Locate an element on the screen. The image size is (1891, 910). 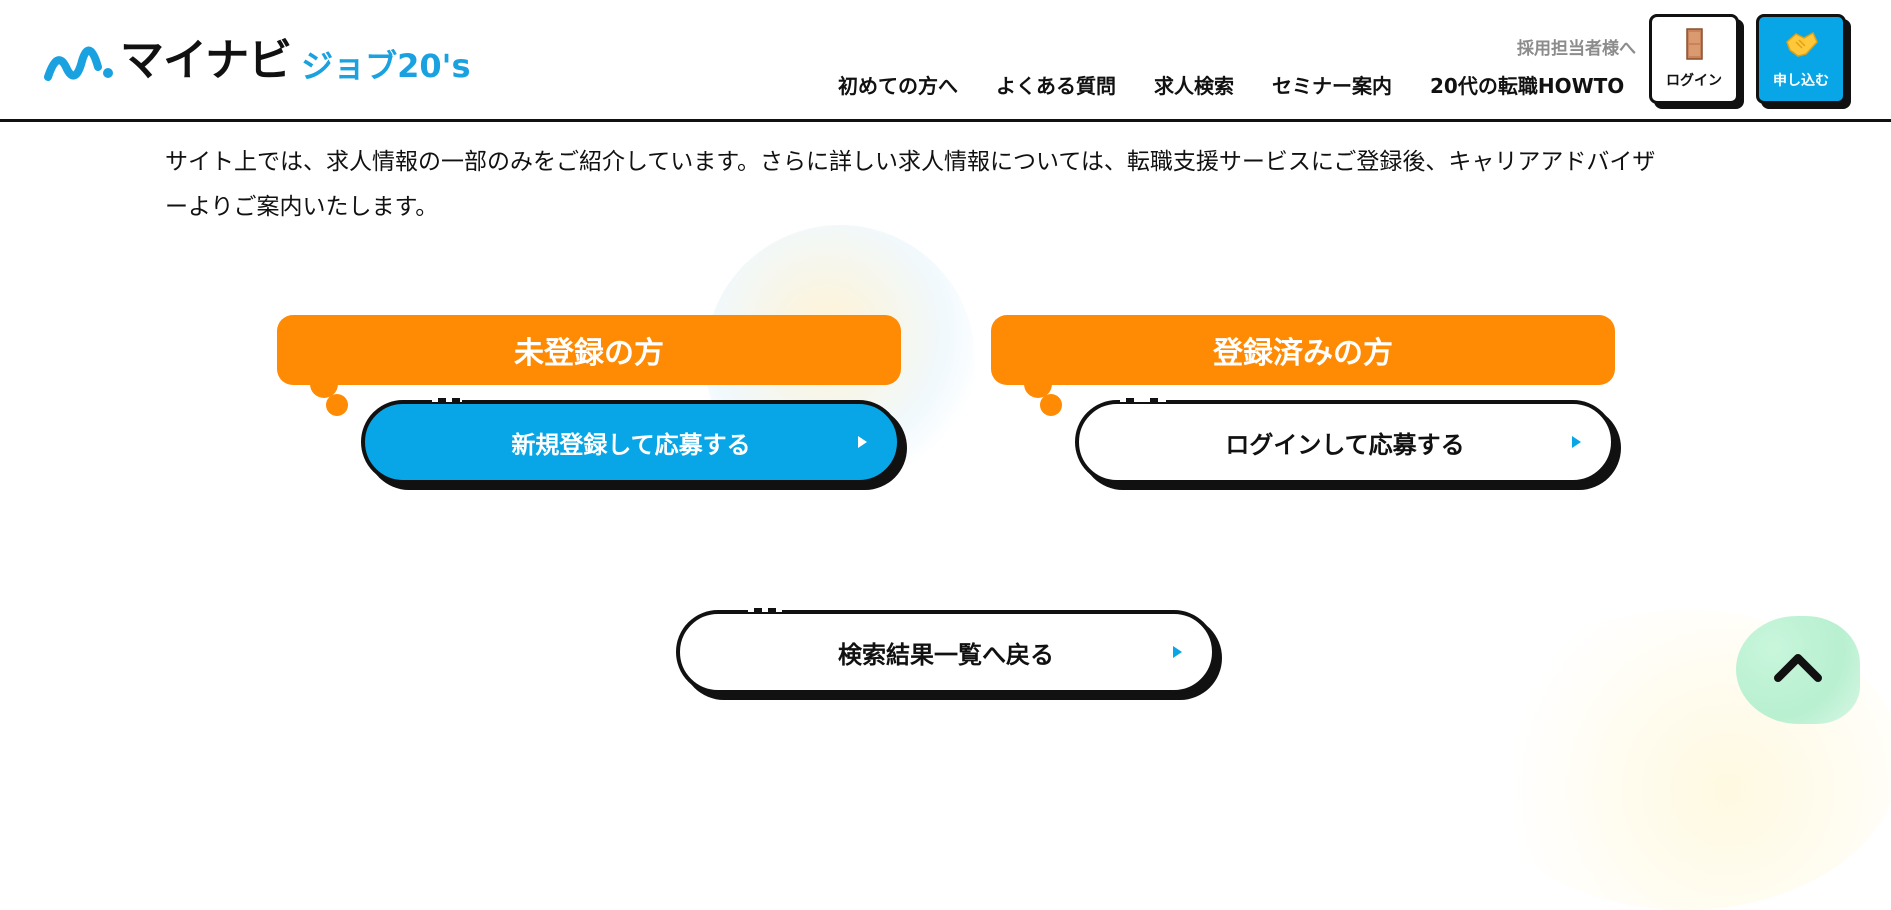
login-button-label: ログイン is located at coordinates (1694, 81).